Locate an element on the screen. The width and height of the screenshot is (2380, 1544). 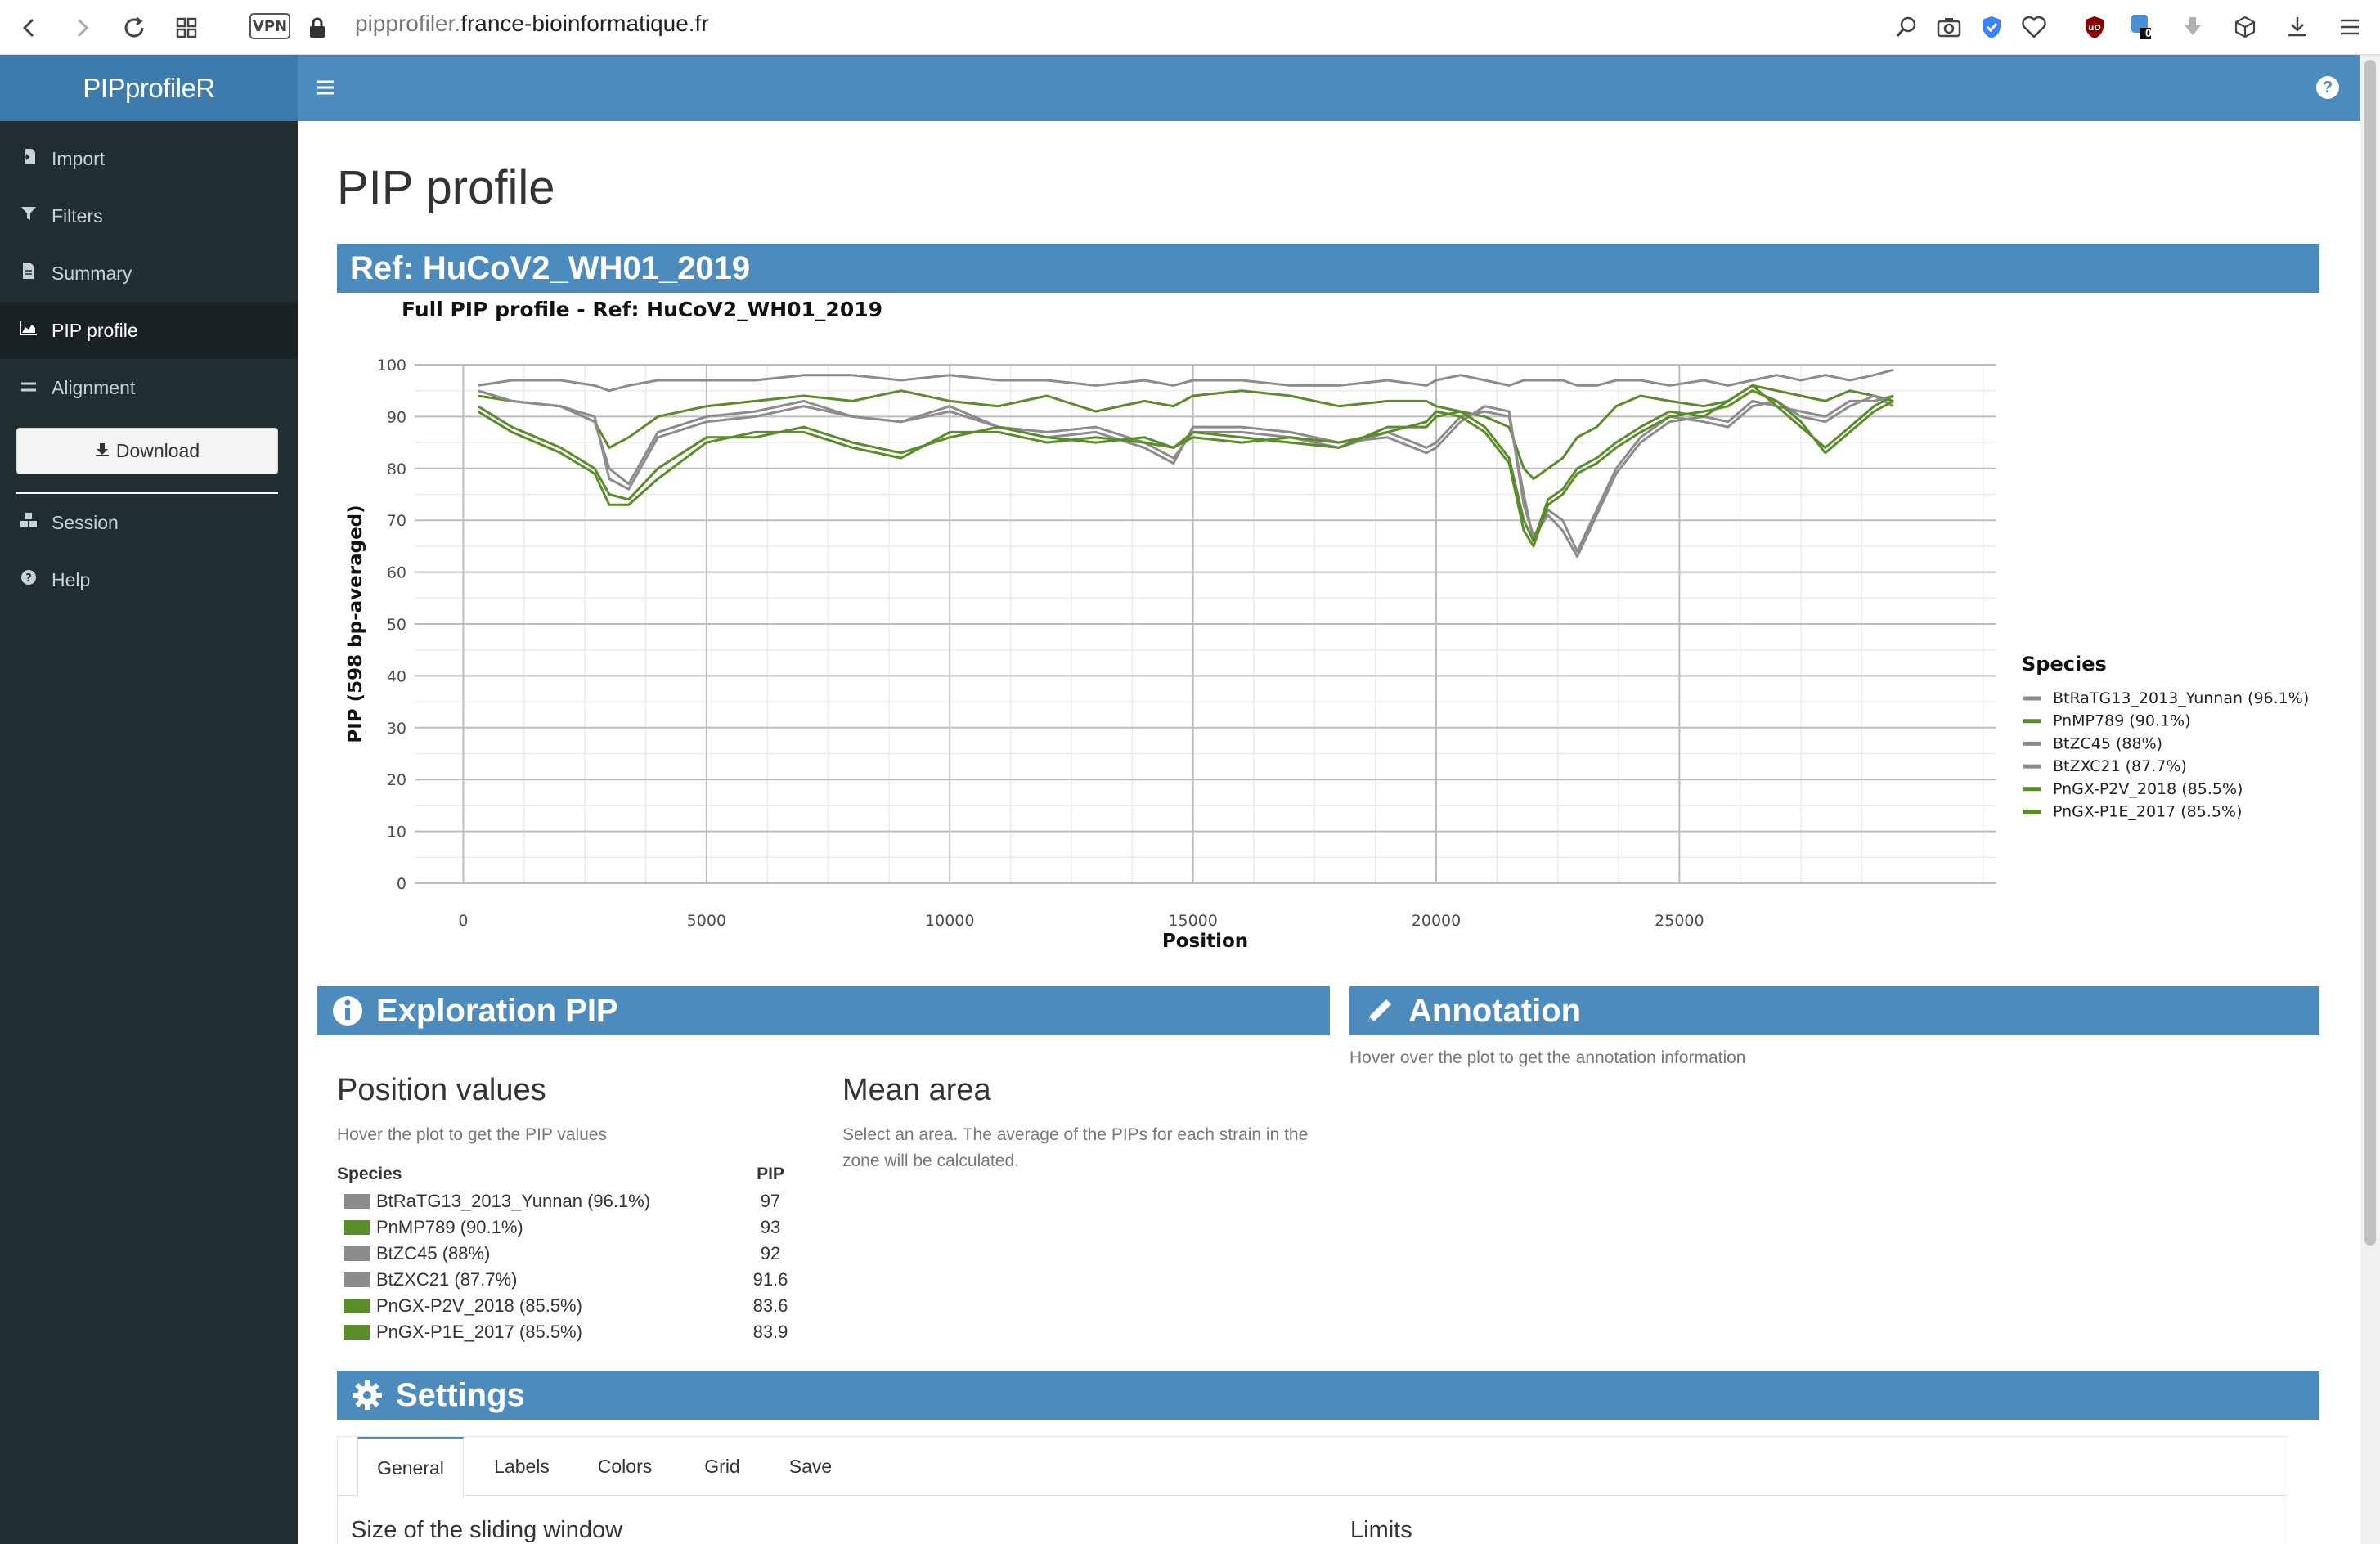
position-values-title: Position values is located at coordinates (442, 1090).